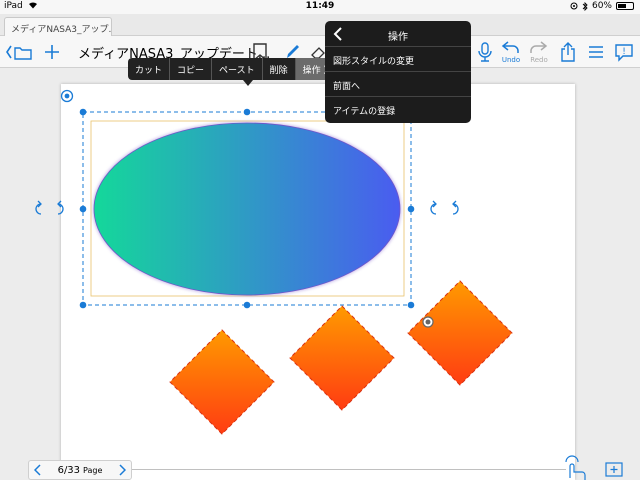  I want to click on redo-button, so click(539, 47).